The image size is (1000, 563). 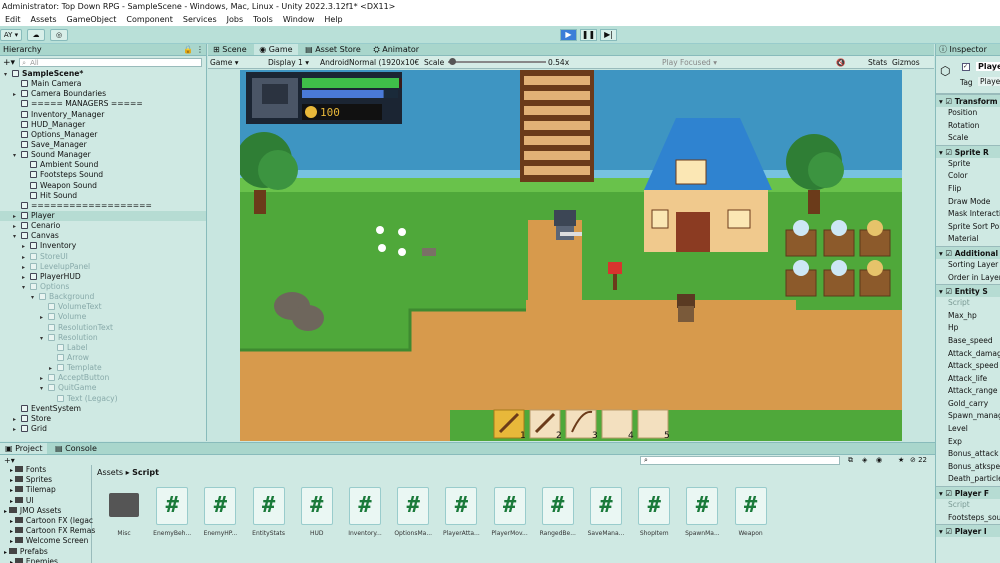 What do you see at coordinates (59, 35) in the screenshot?
I see `collab-icon: ◎` at bounding box center [59, 35].